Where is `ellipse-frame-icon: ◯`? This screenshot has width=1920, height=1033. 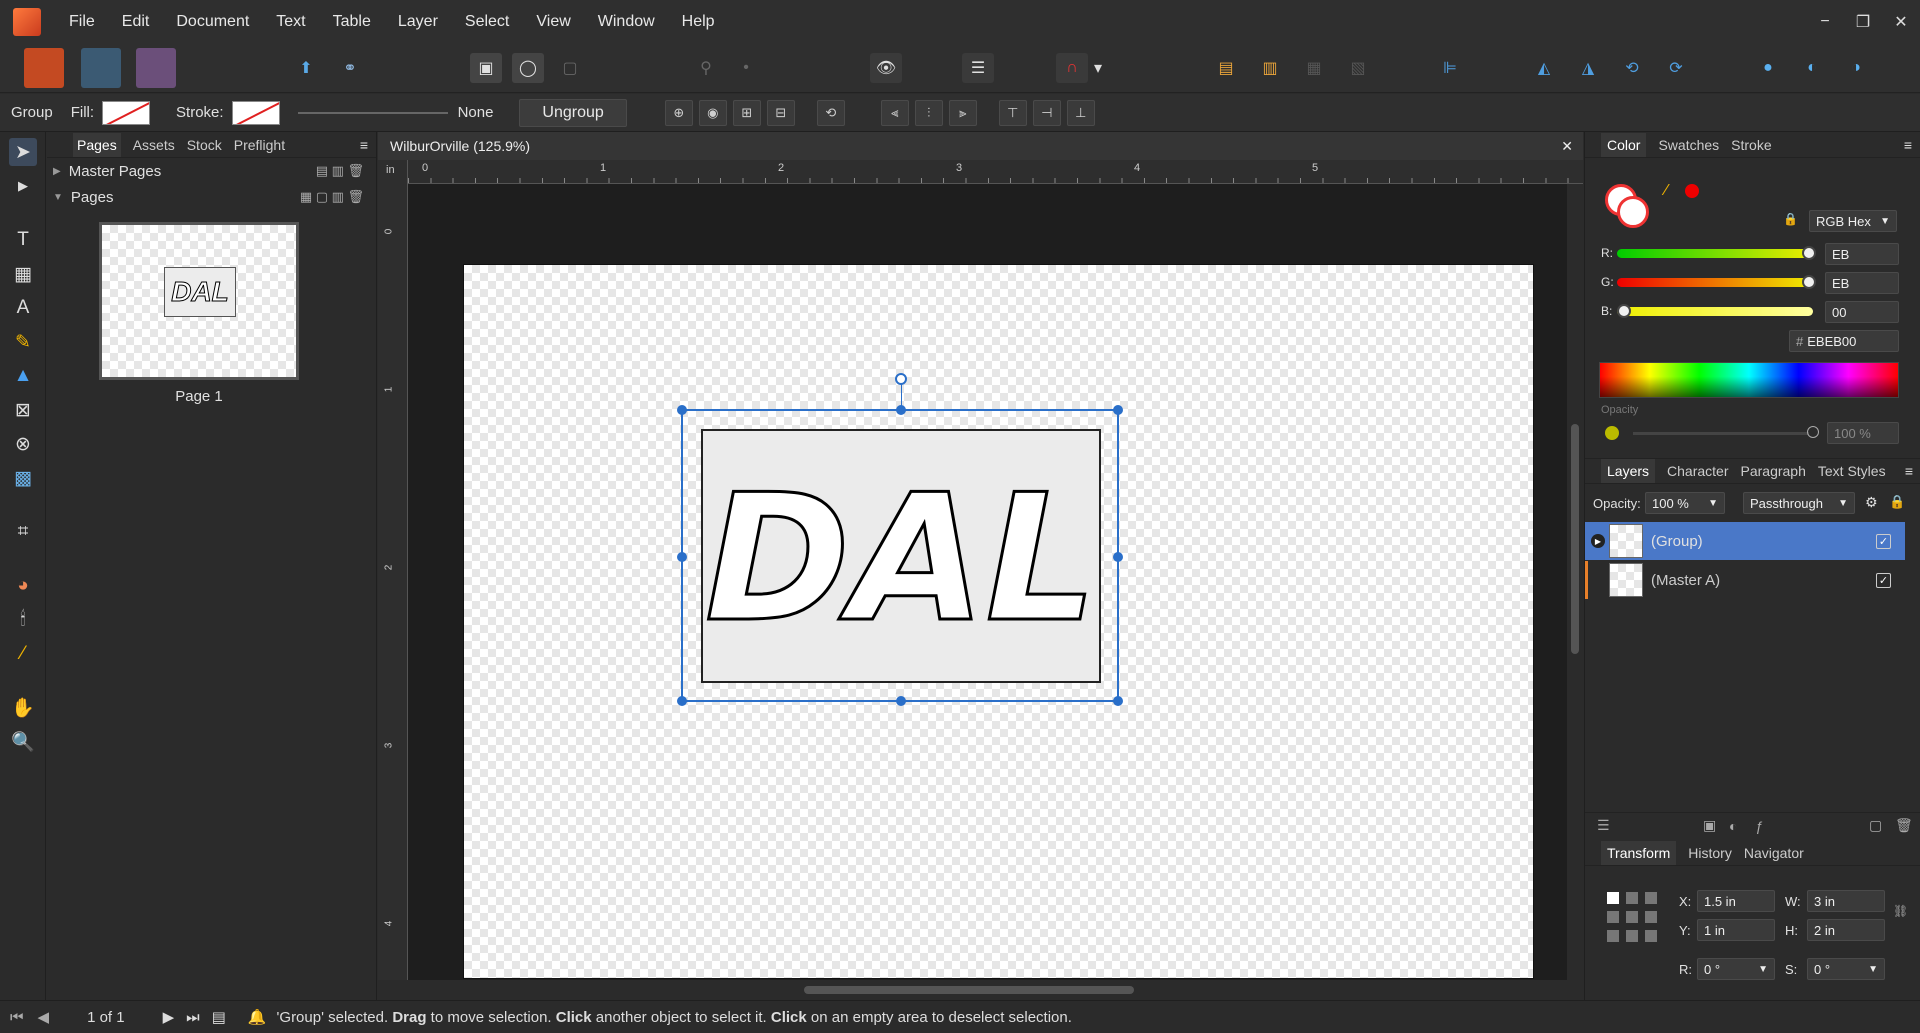
ellipse-frame-icon: ◯ is located at coordinates (528, 68).